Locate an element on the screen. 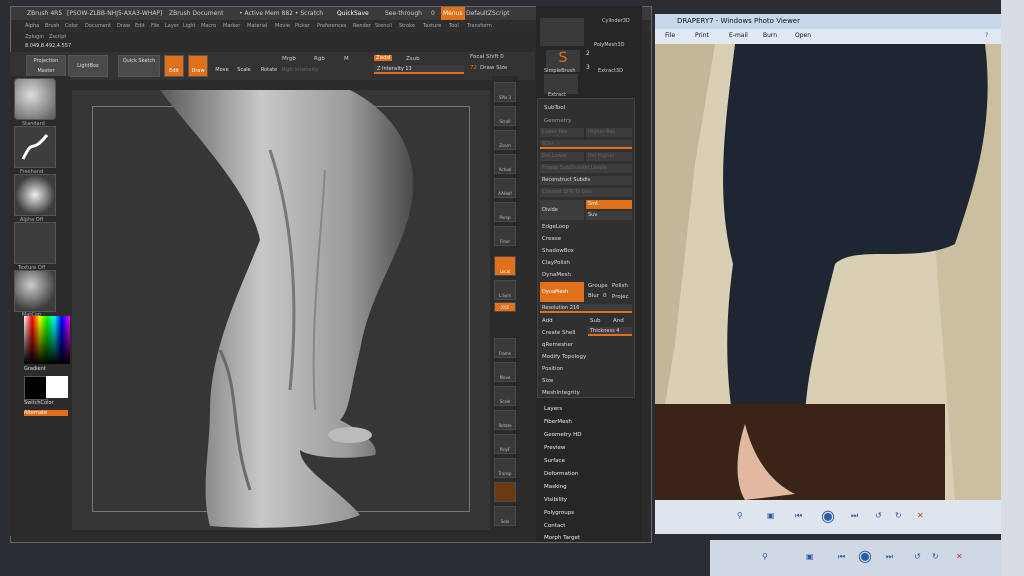 The image size is (1024, 576). del-higher-button: Del Higher is located at coordinates (609, 156).